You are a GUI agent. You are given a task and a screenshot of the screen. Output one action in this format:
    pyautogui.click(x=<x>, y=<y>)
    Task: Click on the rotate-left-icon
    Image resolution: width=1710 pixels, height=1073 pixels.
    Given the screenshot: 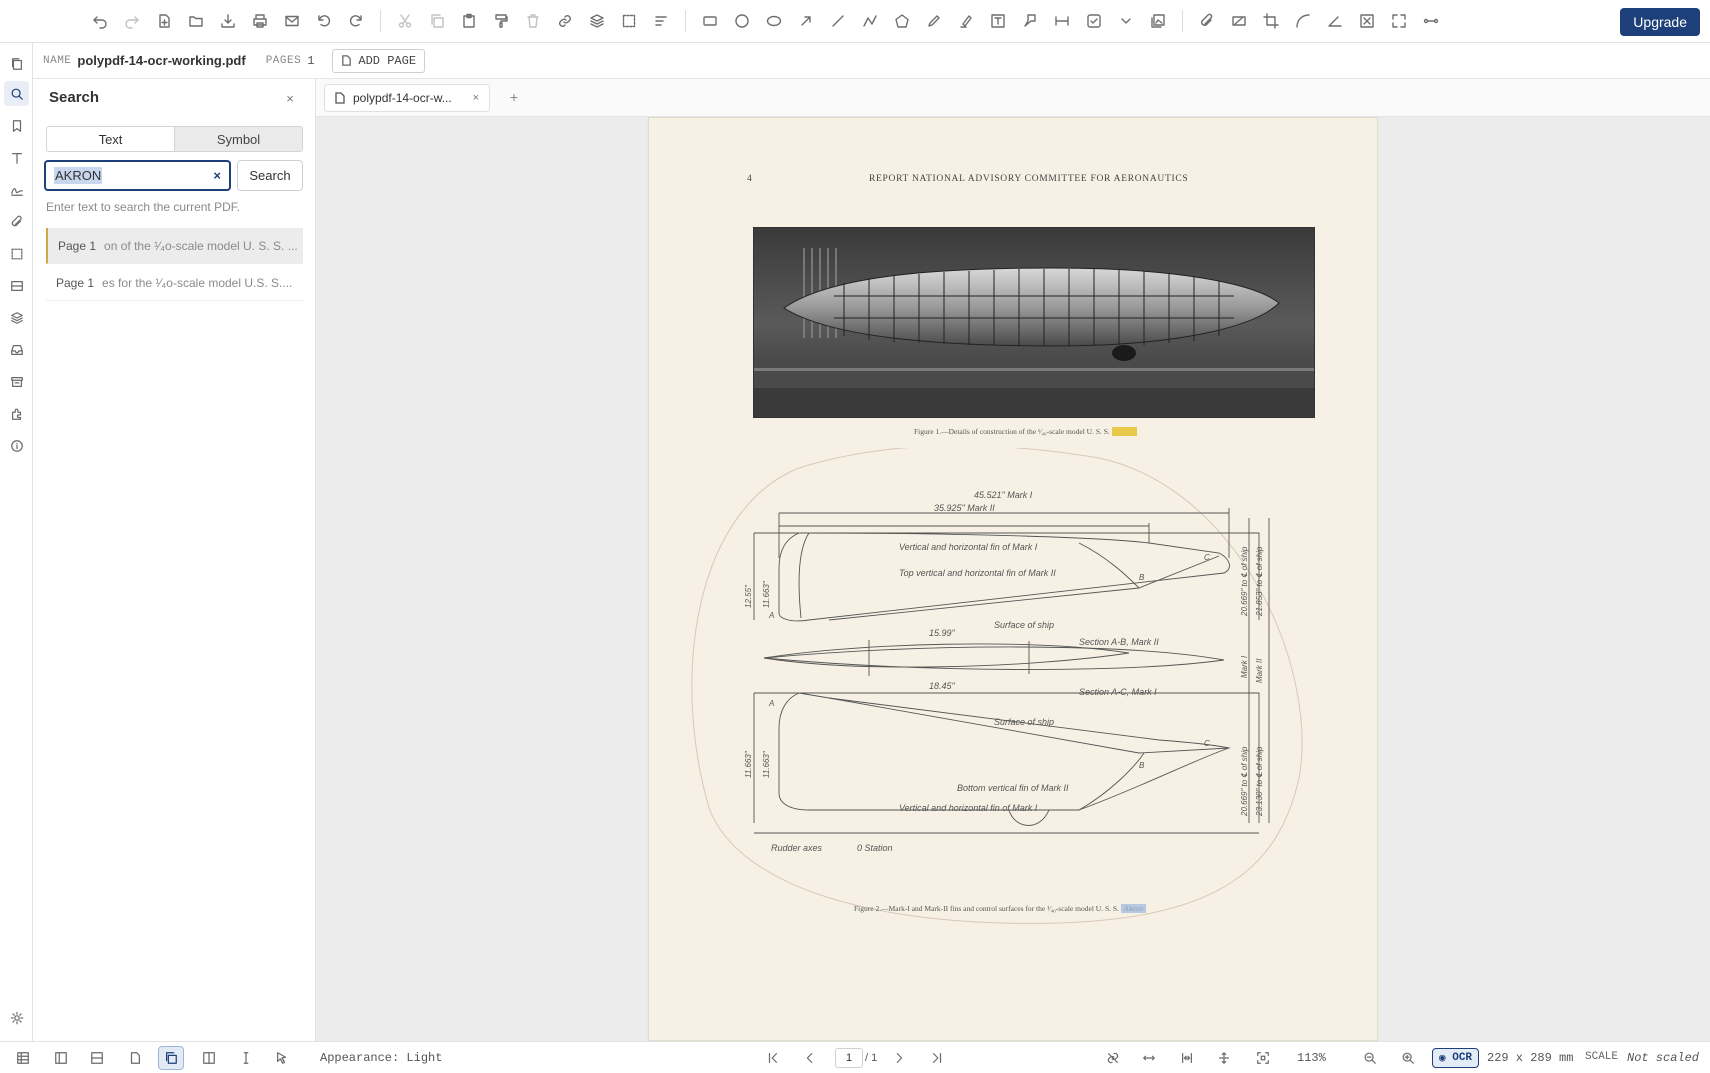 What is the action you would take?
    pyautogui.click(x=324, y=21)
    